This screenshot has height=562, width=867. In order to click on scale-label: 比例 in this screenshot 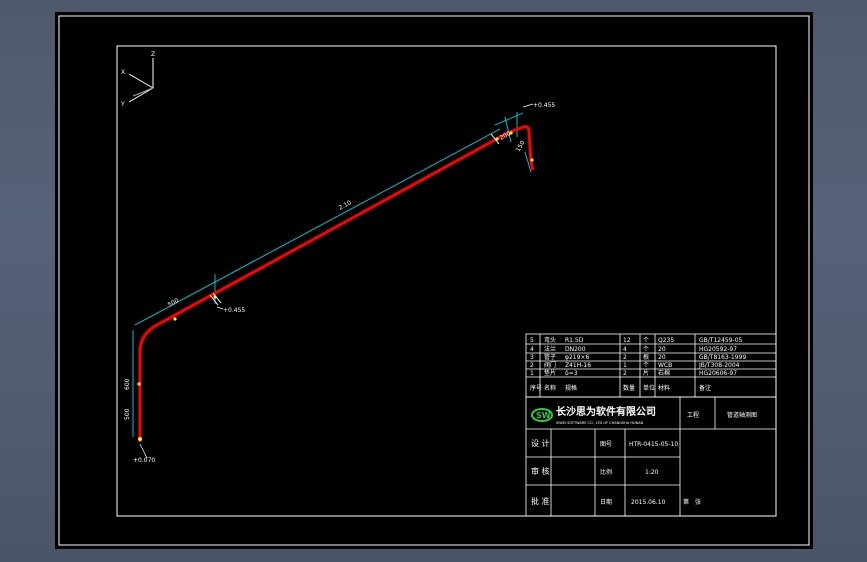, I will do `click(606, 472)`.